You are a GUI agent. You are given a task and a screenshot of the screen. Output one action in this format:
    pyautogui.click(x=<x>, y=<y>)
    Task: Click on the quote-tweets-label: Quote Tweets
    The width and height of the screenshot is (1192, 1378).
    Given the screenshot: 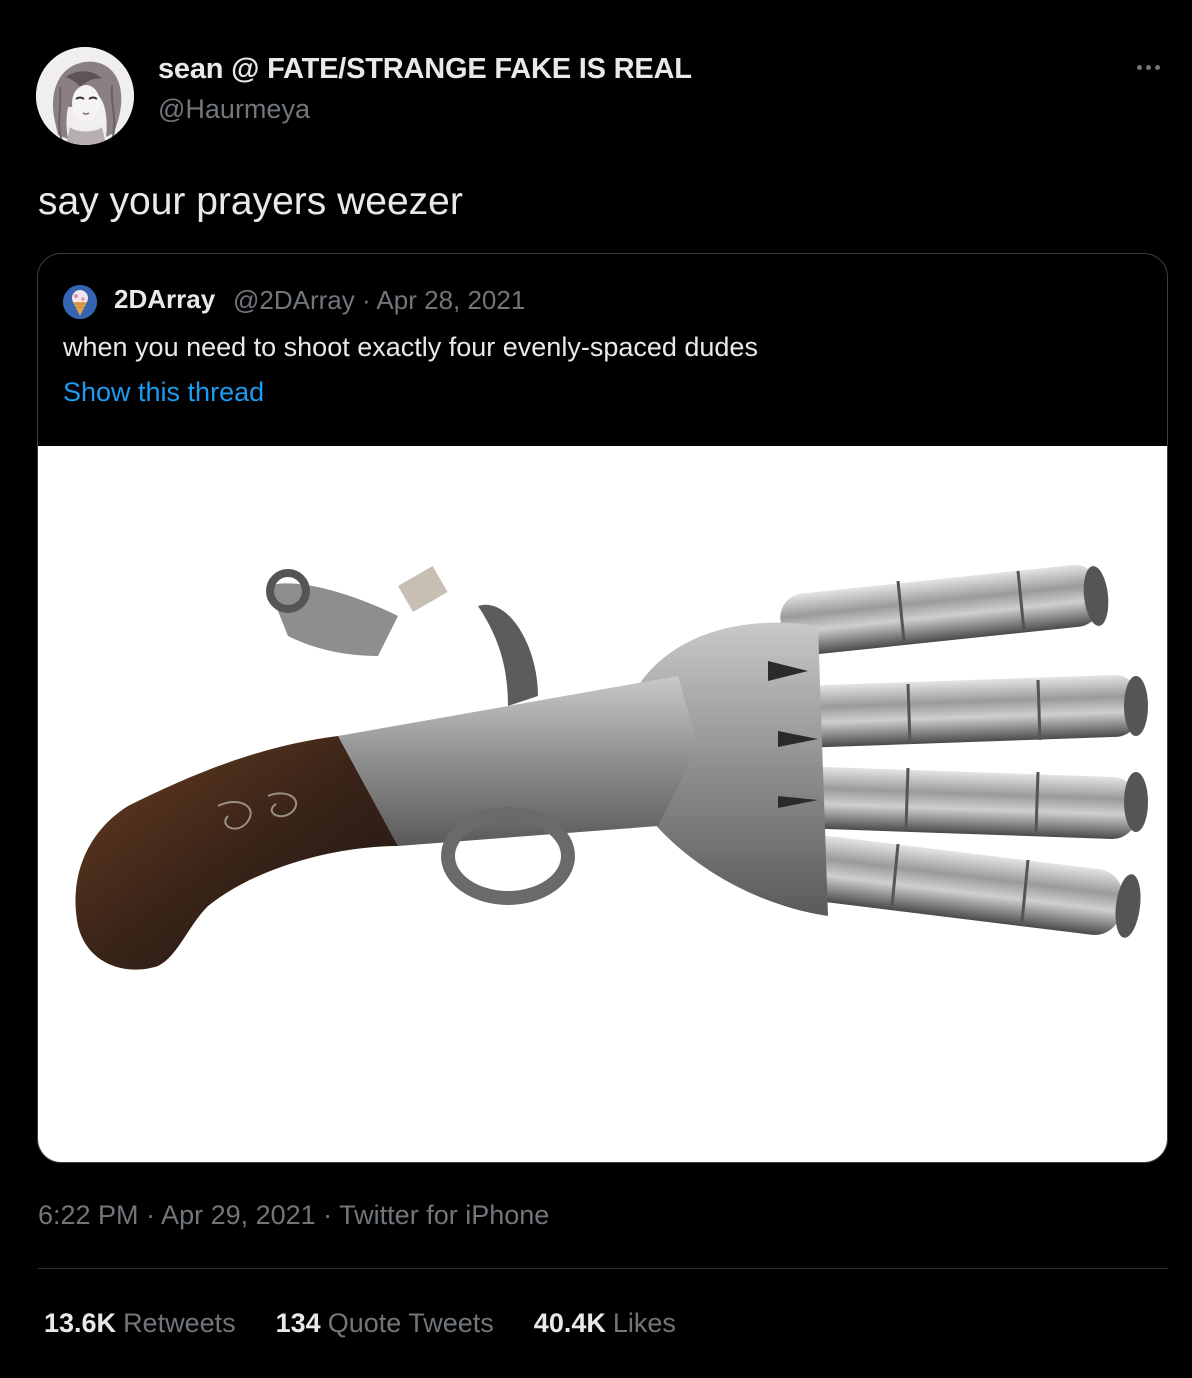 What is the action you would take?
    pyautogui.click(x=410, y=1323)
    